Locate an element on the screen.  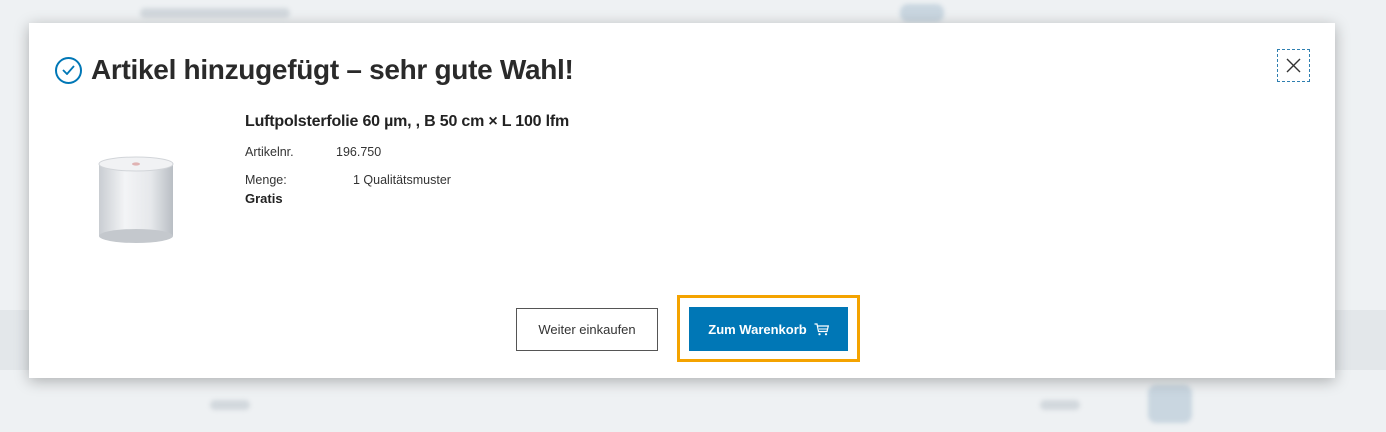
quantity-row: Menge: 1 Qualitätsmuster is located at coordinates (407, 180).